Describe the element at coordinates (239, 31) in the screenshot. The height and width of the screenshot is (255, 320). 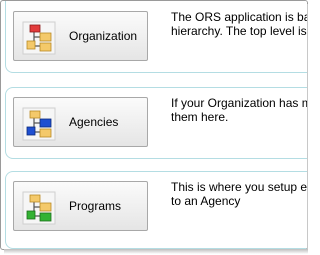
I see `organization-description-line-2: hierarchy. The top level is` at that location.